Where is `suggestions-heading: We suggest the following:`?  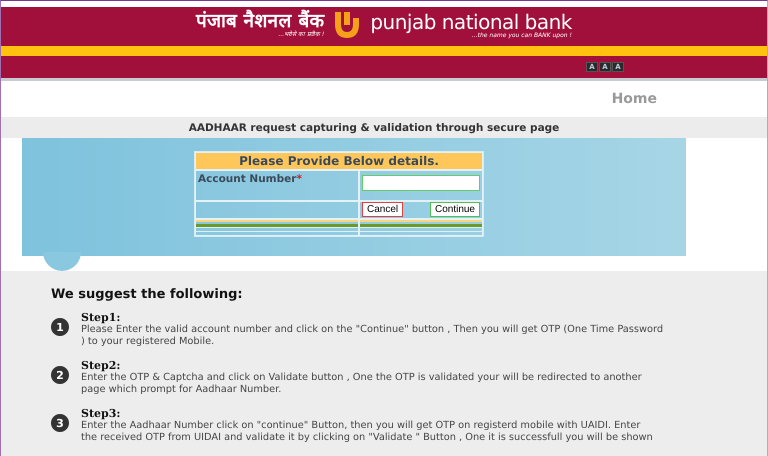 suggestions-heading: We suggest the following: is located at coordinates (147, 294).